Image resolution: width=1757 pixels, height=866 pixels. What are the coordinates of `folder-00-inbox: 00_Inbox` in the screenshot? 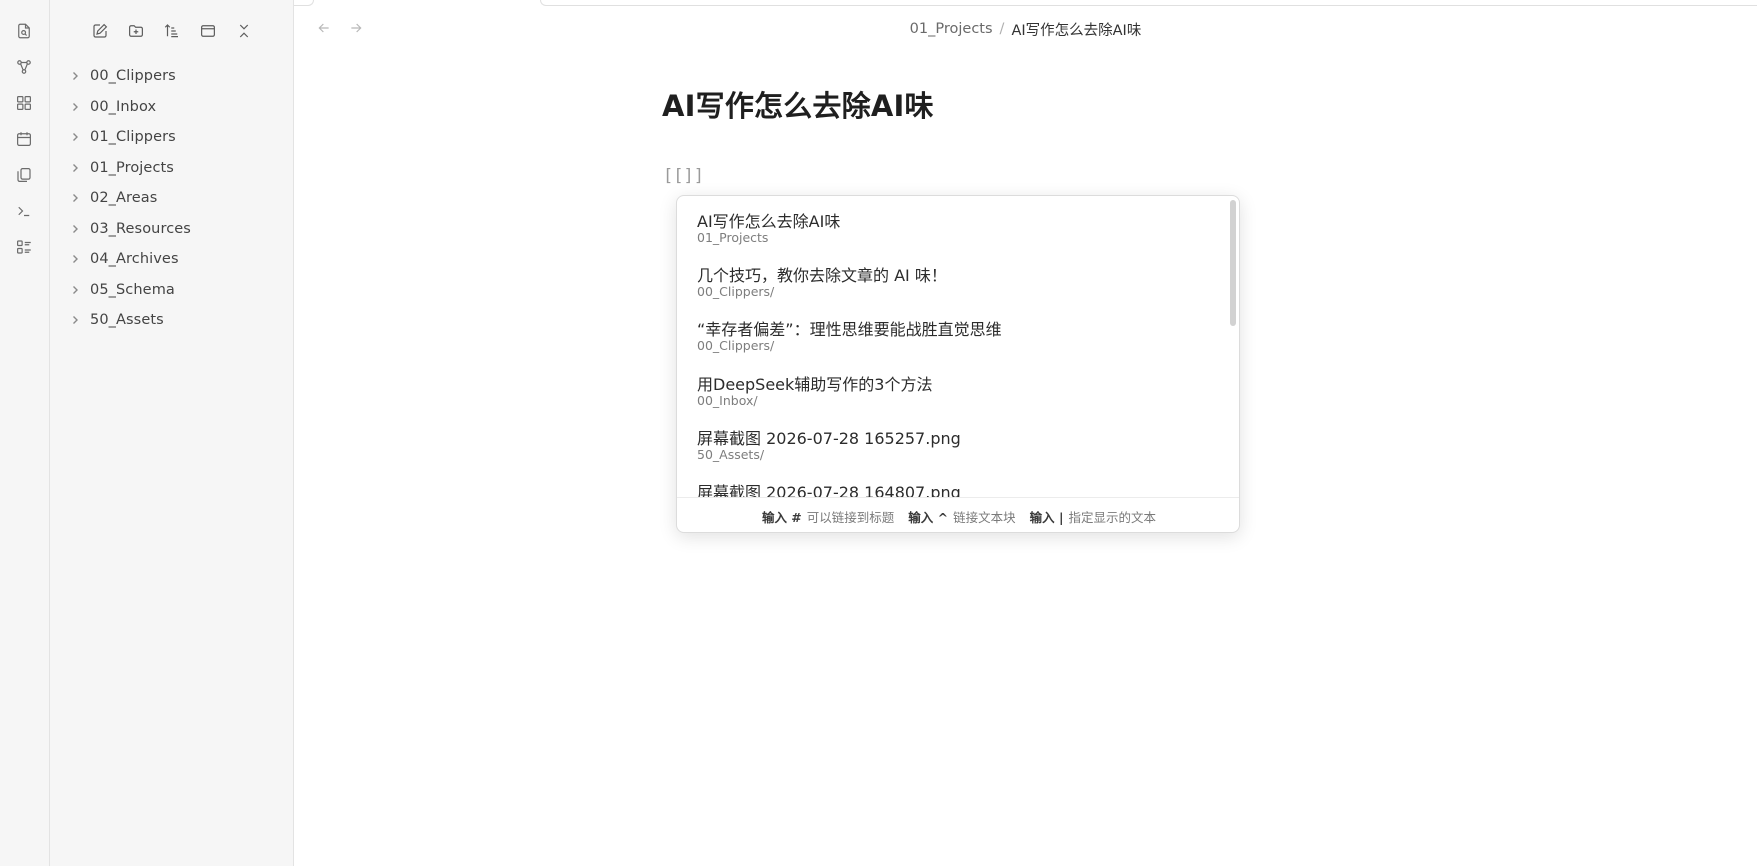 It's located at (172, 107).